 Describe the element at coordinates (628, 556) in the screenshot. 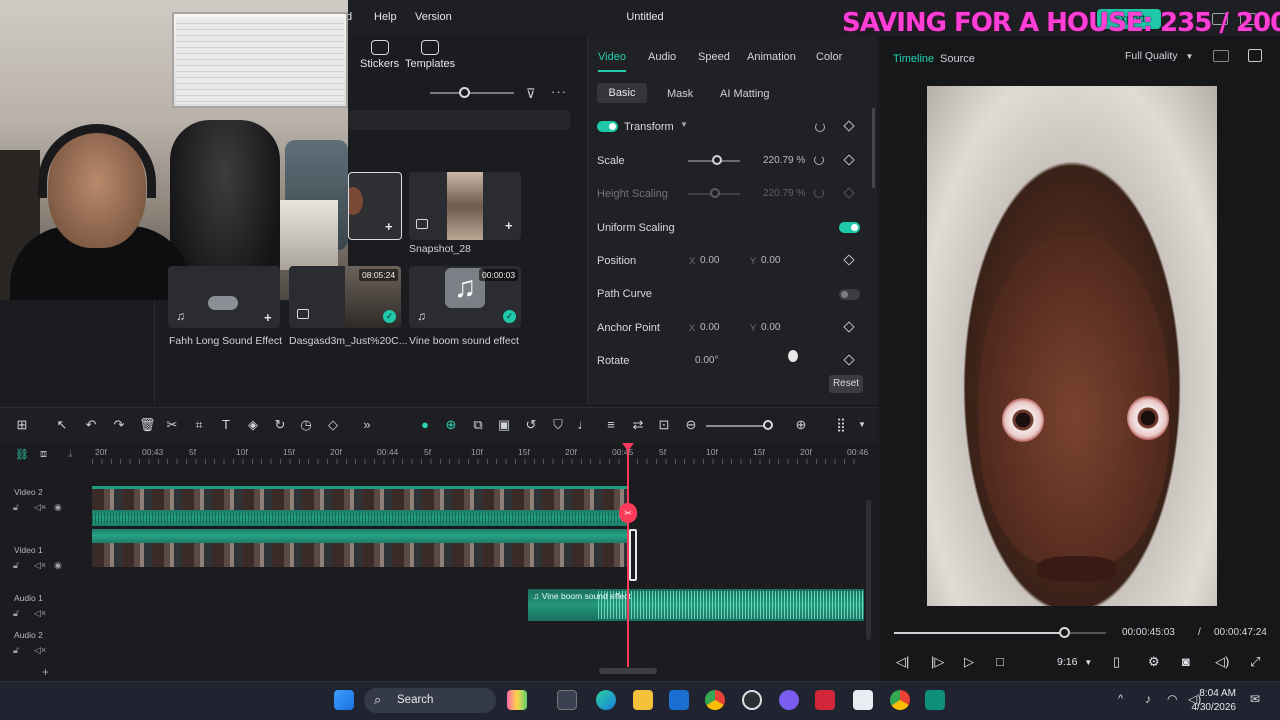

I see `playhead` at that location.